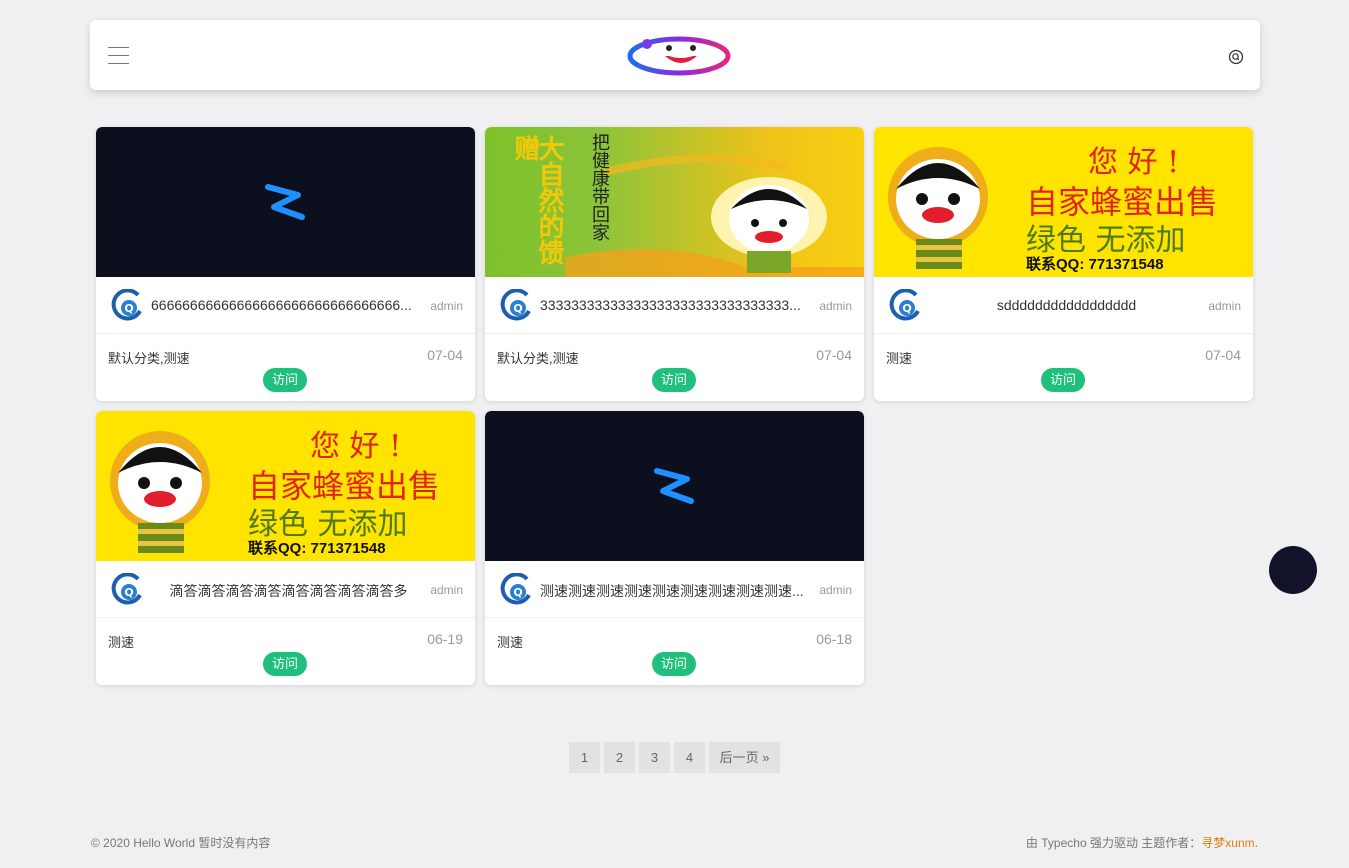 The width and height of the screenshot is (1349, 868). What do you see at coordinates (181, 843) in the screenshot?
I see `footer-copyright: © 2020 Hello World 暂时没有内容` at bounding box center [181, 843].